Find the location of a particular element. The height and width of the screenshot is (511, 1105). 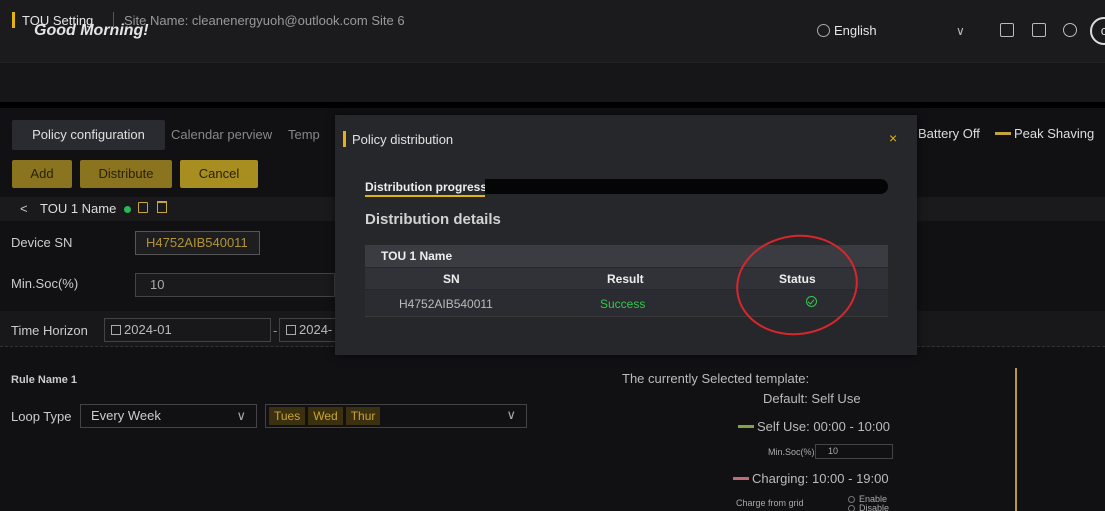

progress-label: Distribution progress is located at coordinates (426, 187).